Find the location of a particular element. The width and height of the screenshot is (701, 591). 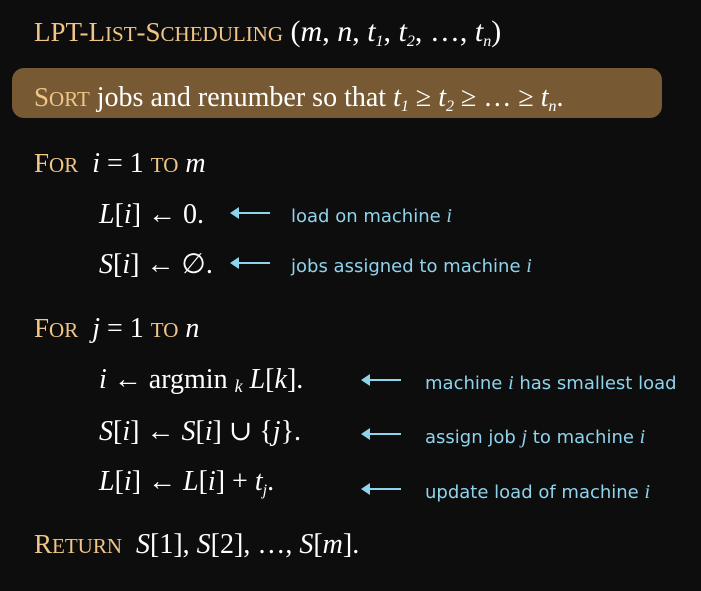

S-index: i is located at coordinates (126, 264).